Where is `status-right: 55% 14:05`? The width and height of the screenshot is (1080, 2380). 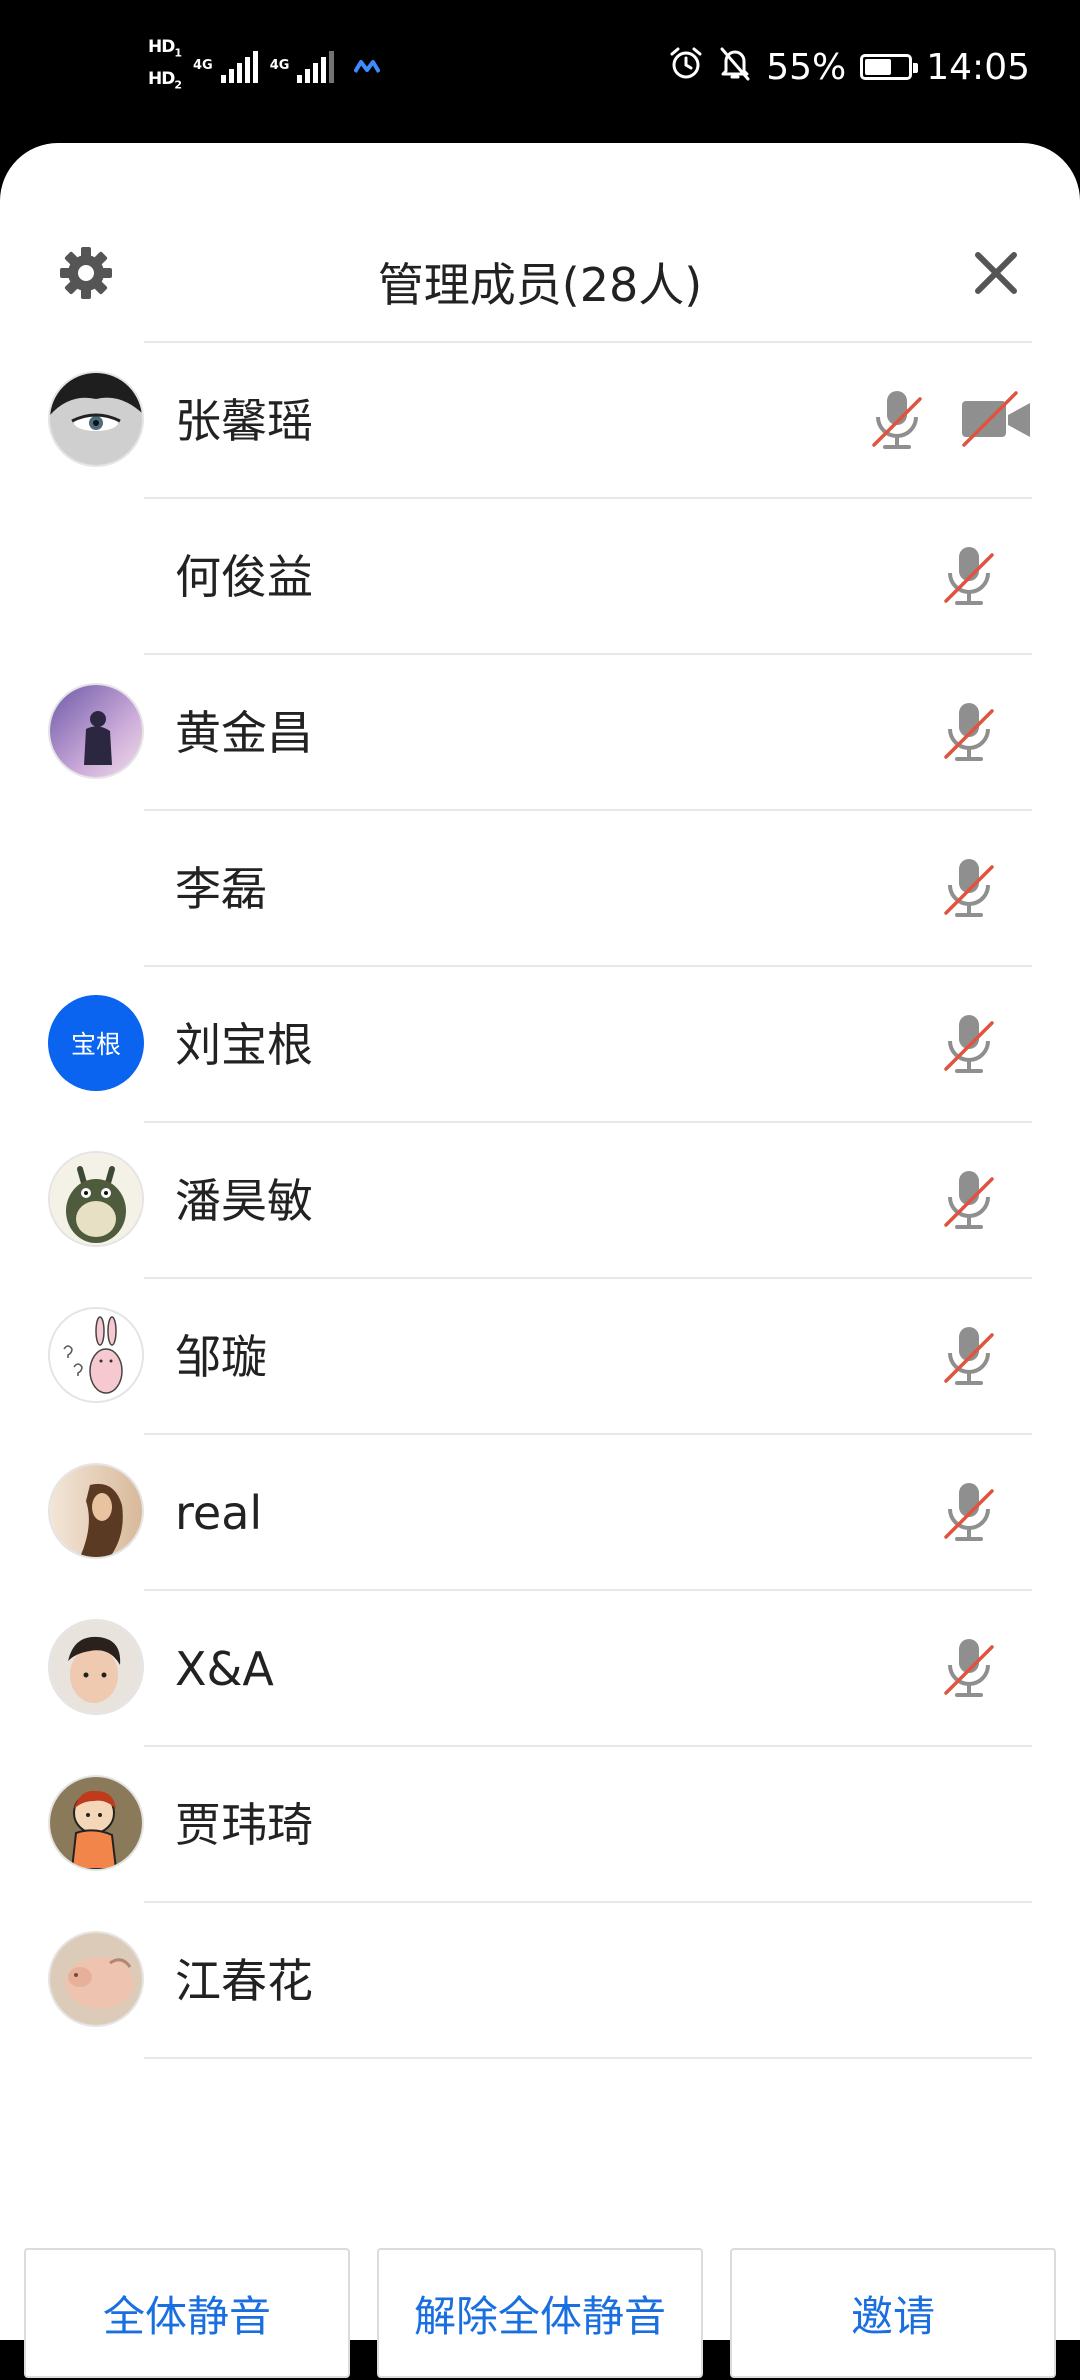
status-right: 55% 14:05 is located at coordinates (849, 67).